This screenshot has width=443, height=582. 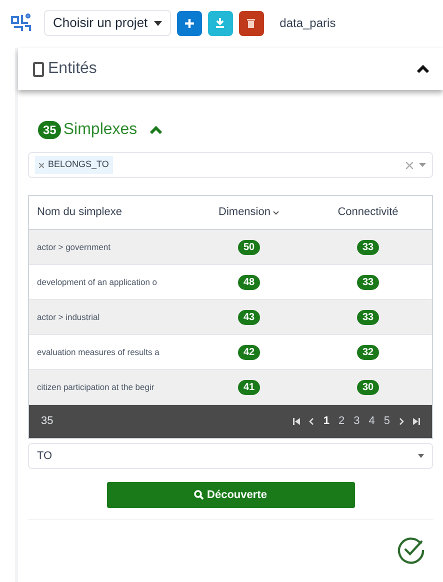 What do you see at coordinates (98, 352) in the screenshot?
I see `table-cell-text: evaluation measures of results a` at bounding box center [98, 352].